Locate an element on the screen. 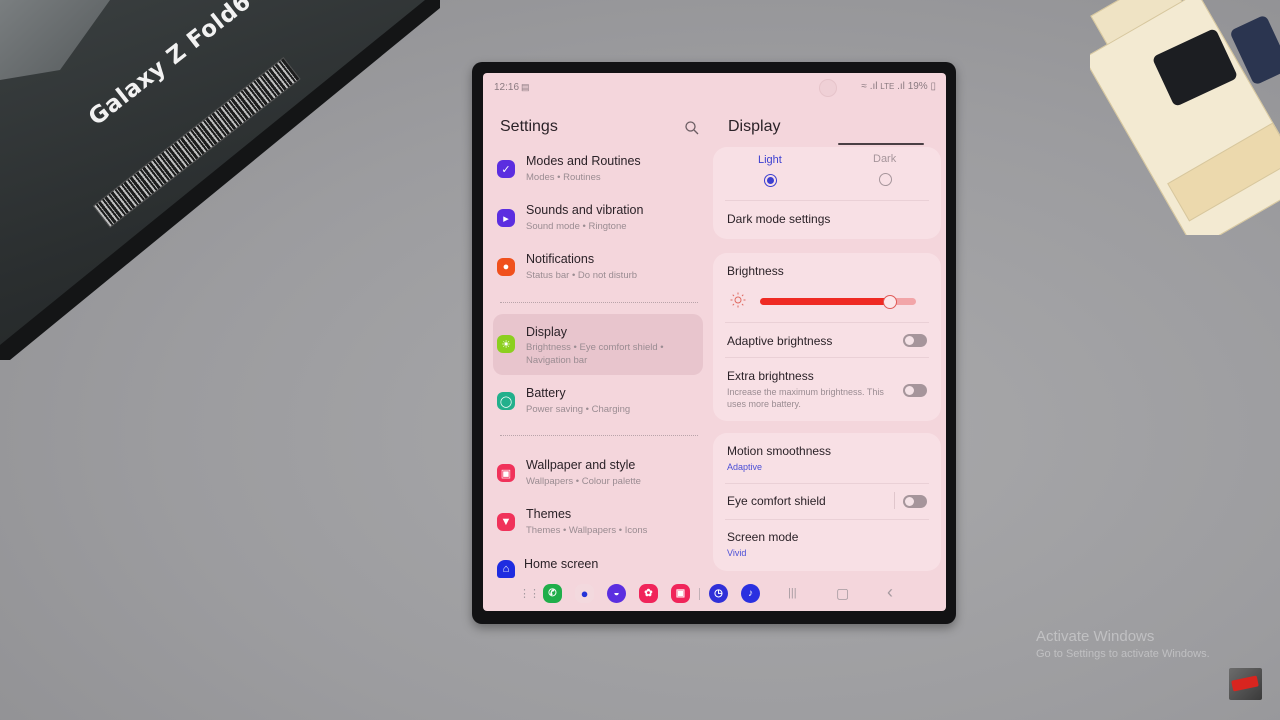 Image resolution: width=1280 pixels, height=720 pixels. brightness-slider-thumb is located at coordinates (890, 302).